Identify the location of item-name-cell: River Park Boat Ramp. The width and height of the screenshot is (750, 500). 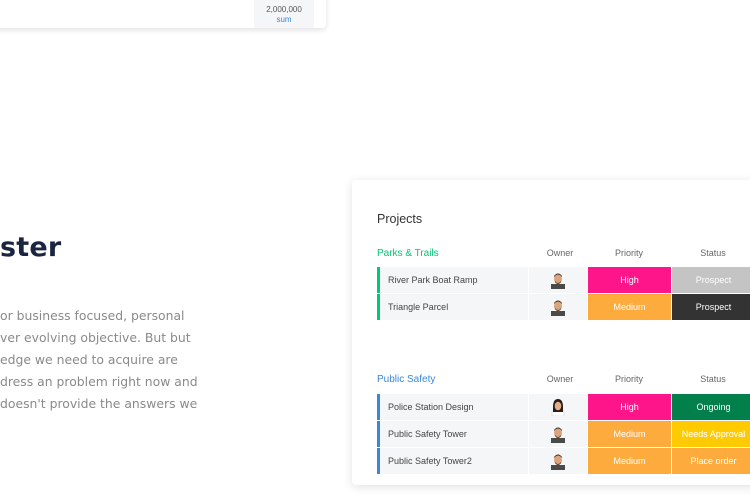
(452, 280).